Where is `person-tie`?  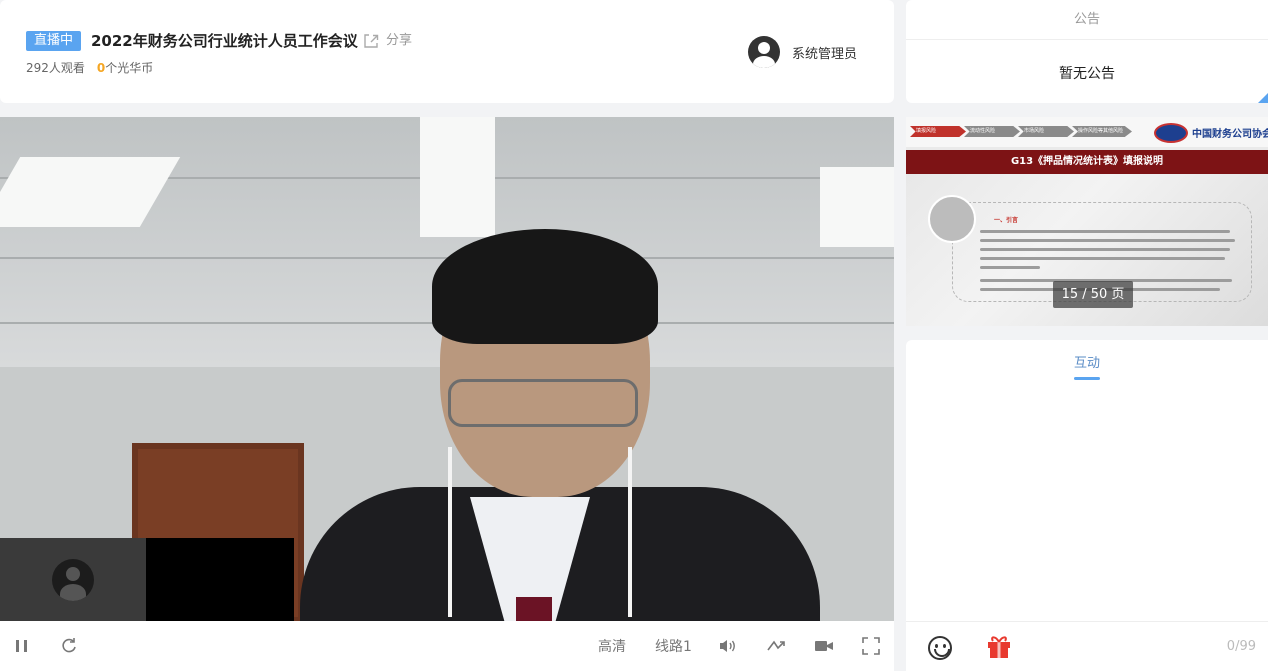
person-tie is located at coordinates (534, 609).